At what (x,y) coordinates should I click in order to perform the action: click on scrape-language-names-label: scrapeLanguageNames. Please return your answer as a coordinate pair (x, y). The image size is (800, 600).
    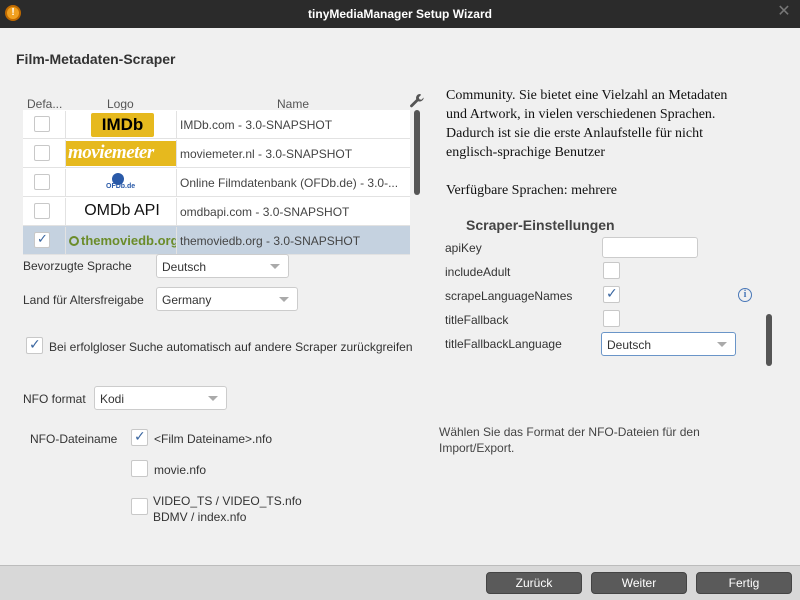
    Looking at the image, I should click on (509, 296).